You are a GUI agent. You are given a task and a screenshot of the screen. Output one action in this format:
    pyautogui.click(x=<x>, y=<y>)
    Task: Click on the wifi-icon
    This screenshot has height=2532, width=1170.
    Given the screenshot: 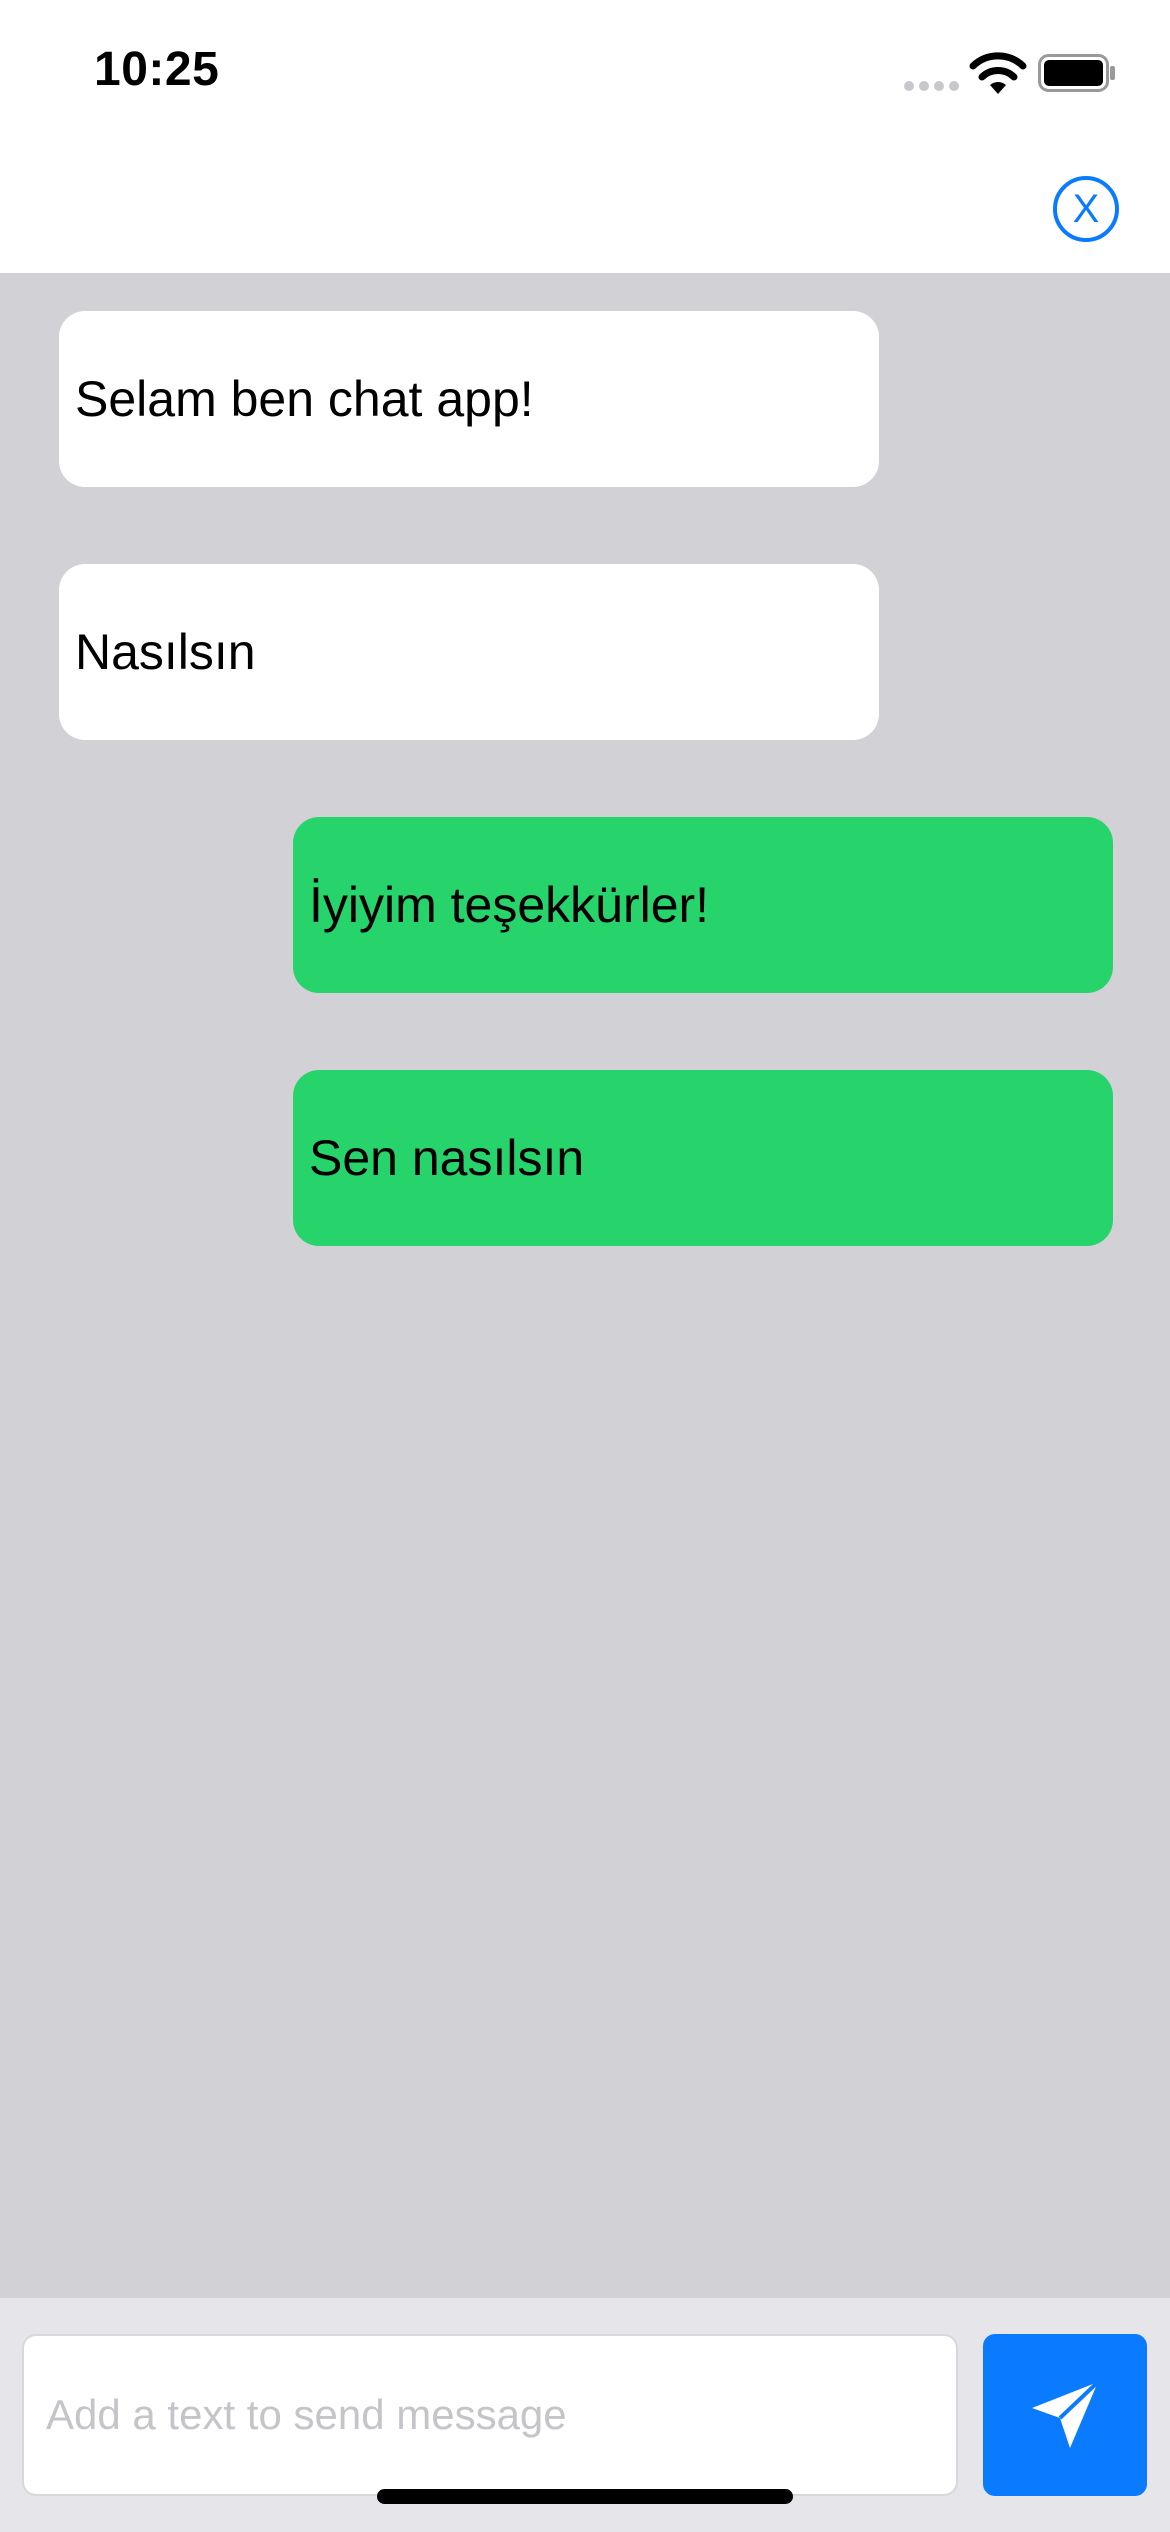 What is the action you would take?
    pyautogui.click(x=998, y=73)
    